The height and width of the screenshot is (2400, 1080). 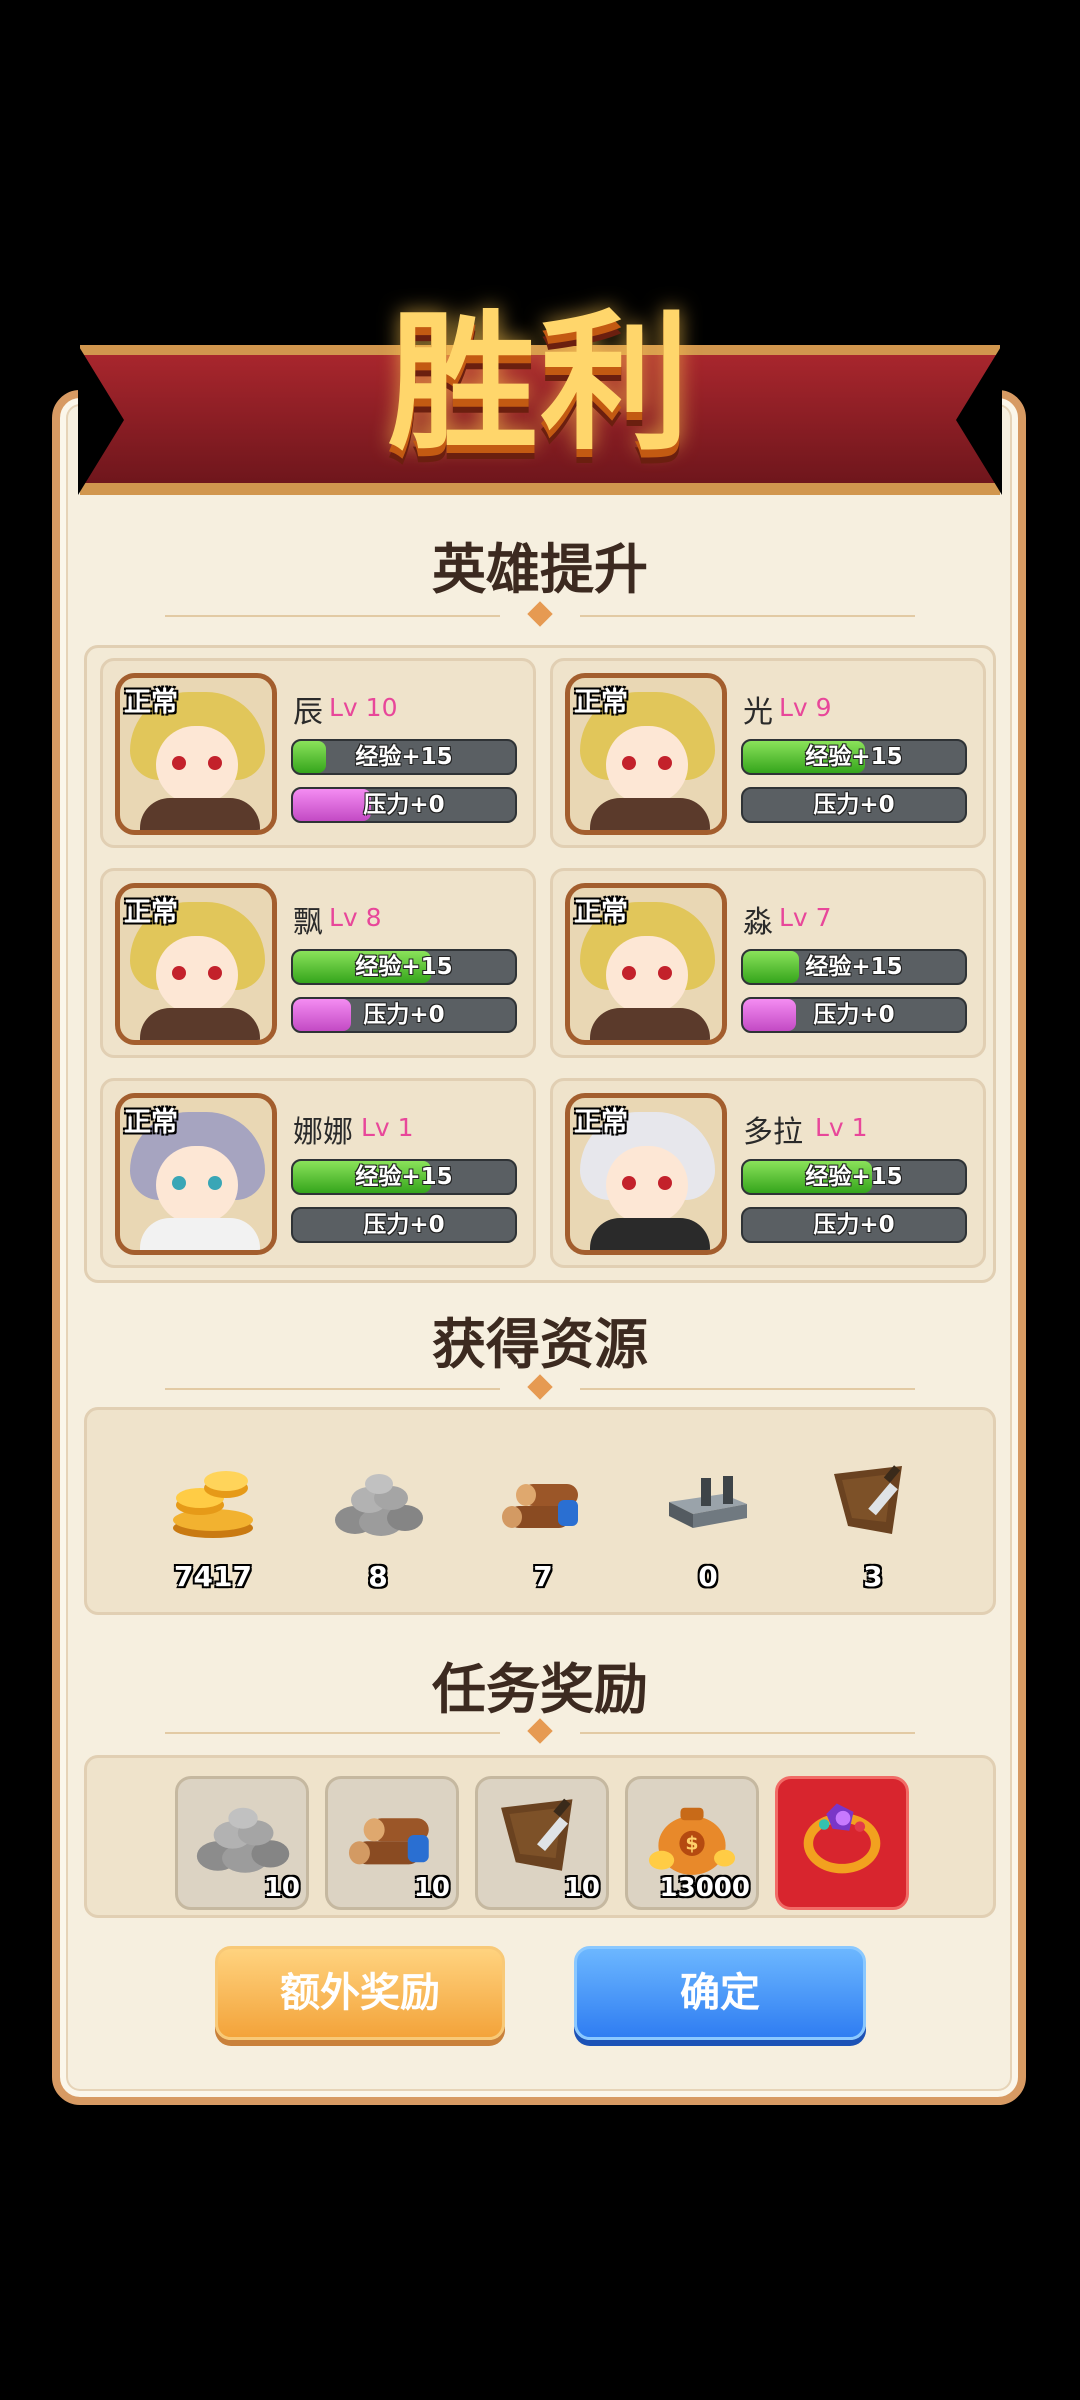 What do you see at coordinates (543, 1576) in the screenshot?
I see `resource-count: 7` at bounding box center [543, 1576].